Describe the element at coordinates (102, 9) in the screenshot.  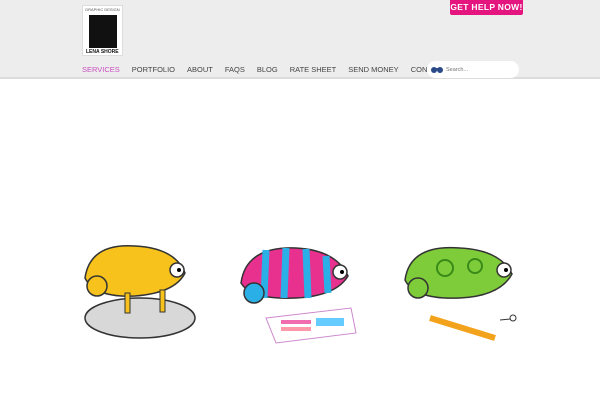
I see `logo-tagline: GRAPHIC DESIGN` at that location.